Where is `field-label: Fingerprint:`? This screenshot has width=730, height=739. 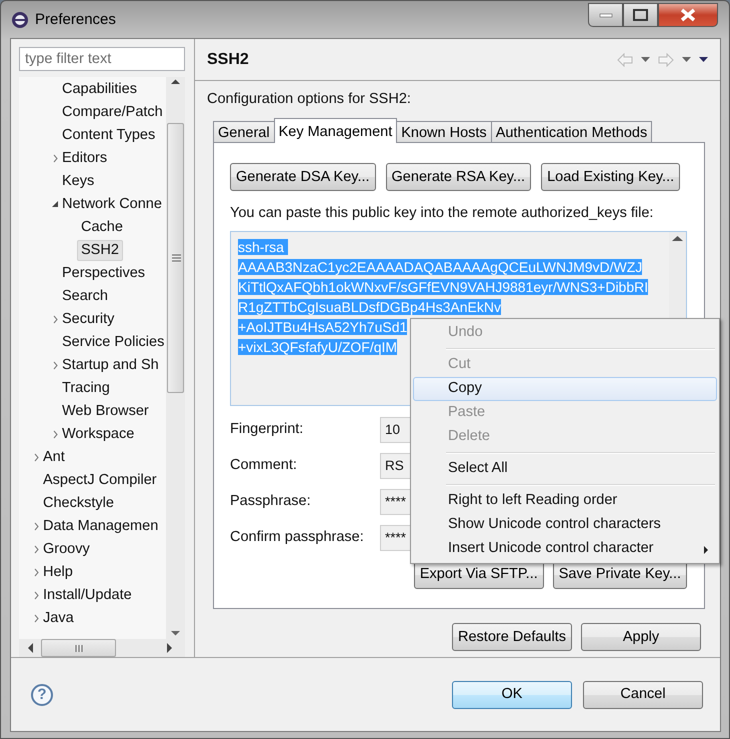
field-label: Fingerprint: is located at coordinates (267, 429).